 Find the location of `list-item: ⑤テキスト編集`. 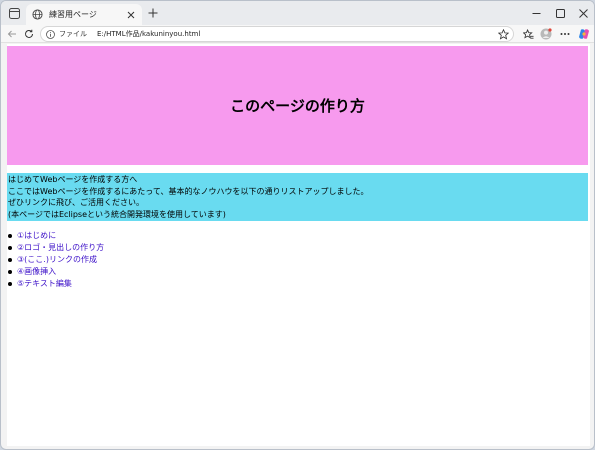

list-item: ⑤テキスト編集 is located at coordinates (55, 284).